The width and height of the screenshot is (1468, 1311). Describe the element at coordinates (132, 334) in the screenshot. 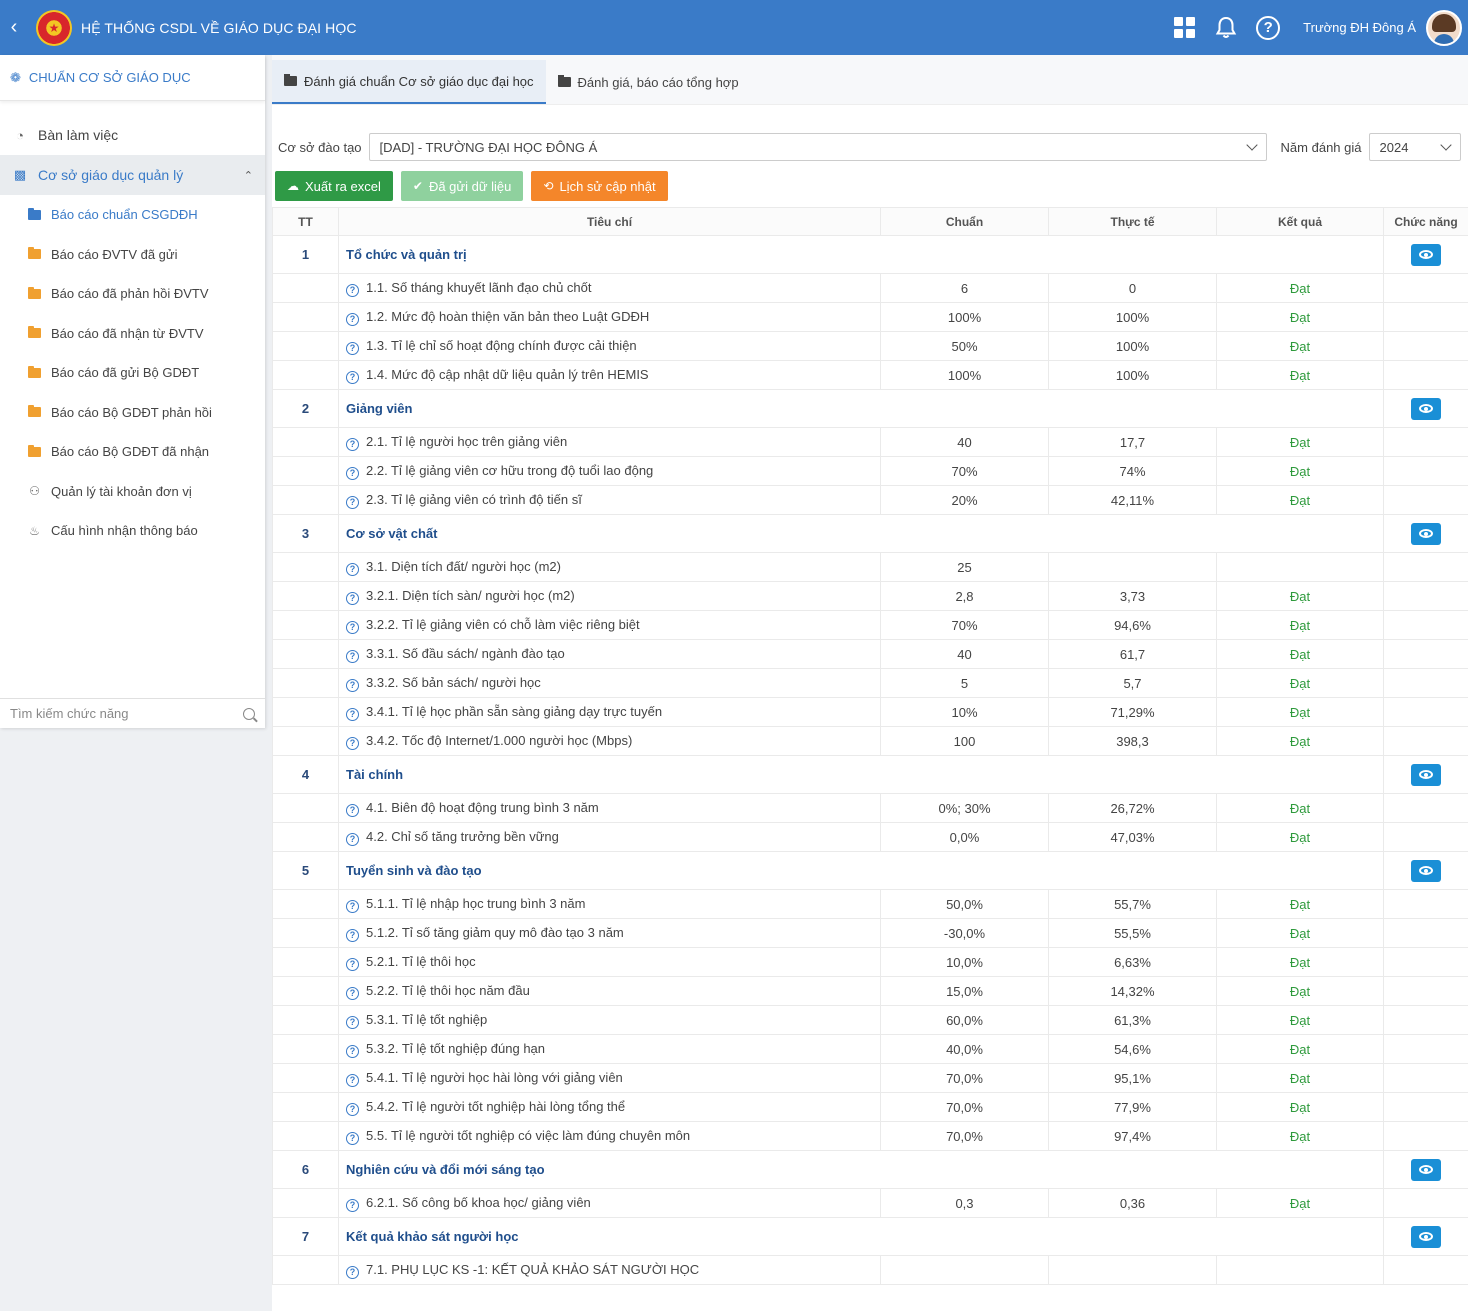

I see `sidebar-item-dvtv-received: Báo cáo đã nhận từ ĐVTV` at that location.